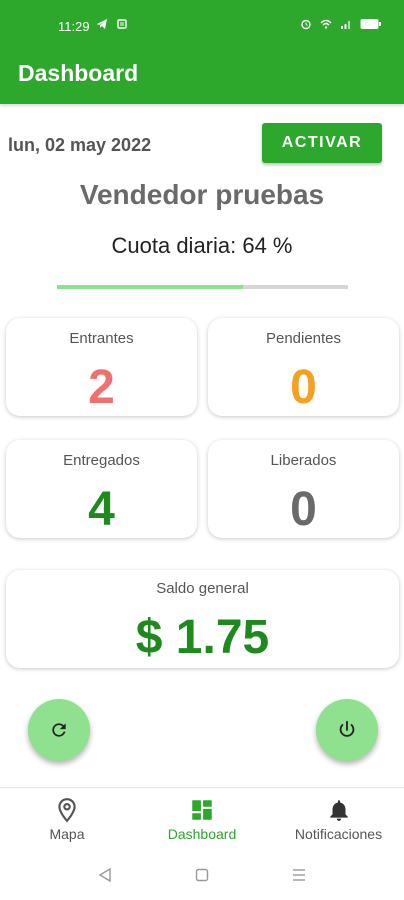 Image resolution: width=404 pixels, height=900 pixels. Describe the element at coordinates (105, 875) in the screenshot. I see `back-icon` at that location.